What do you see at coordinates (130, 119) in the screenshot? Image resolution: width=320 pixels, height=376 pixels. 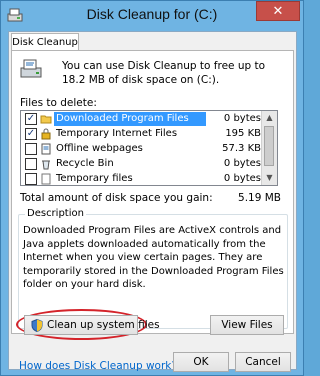 I see `file-name: Downloaded Program Files` at bounding box center [130, 119].